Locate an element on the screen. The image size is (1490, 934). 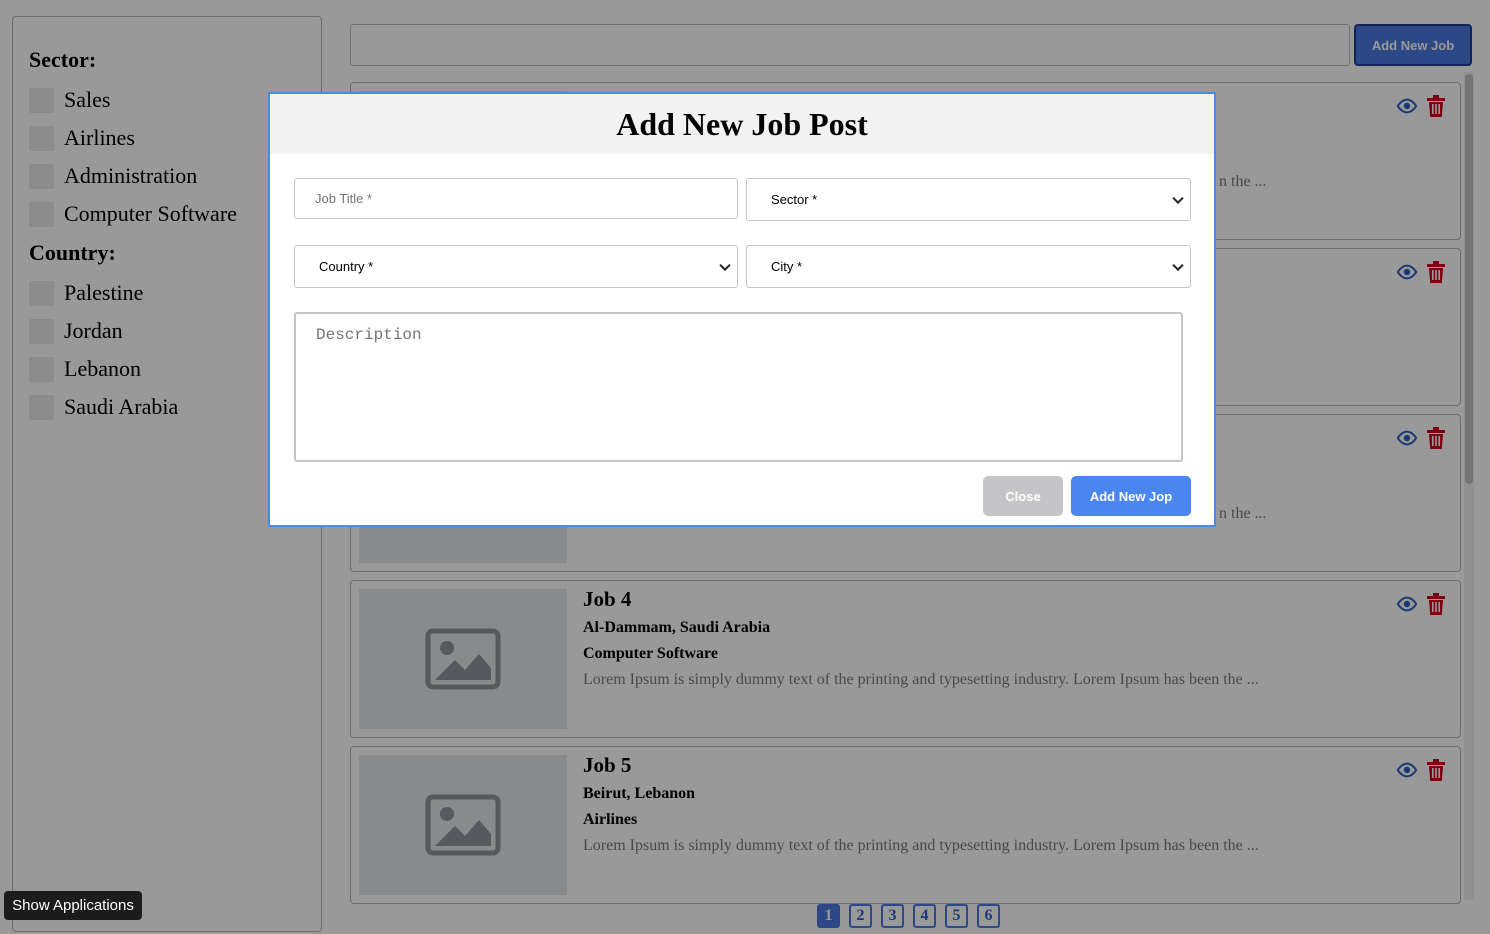
modal-title: Add New Job Post is located at coordinates (742, 123).